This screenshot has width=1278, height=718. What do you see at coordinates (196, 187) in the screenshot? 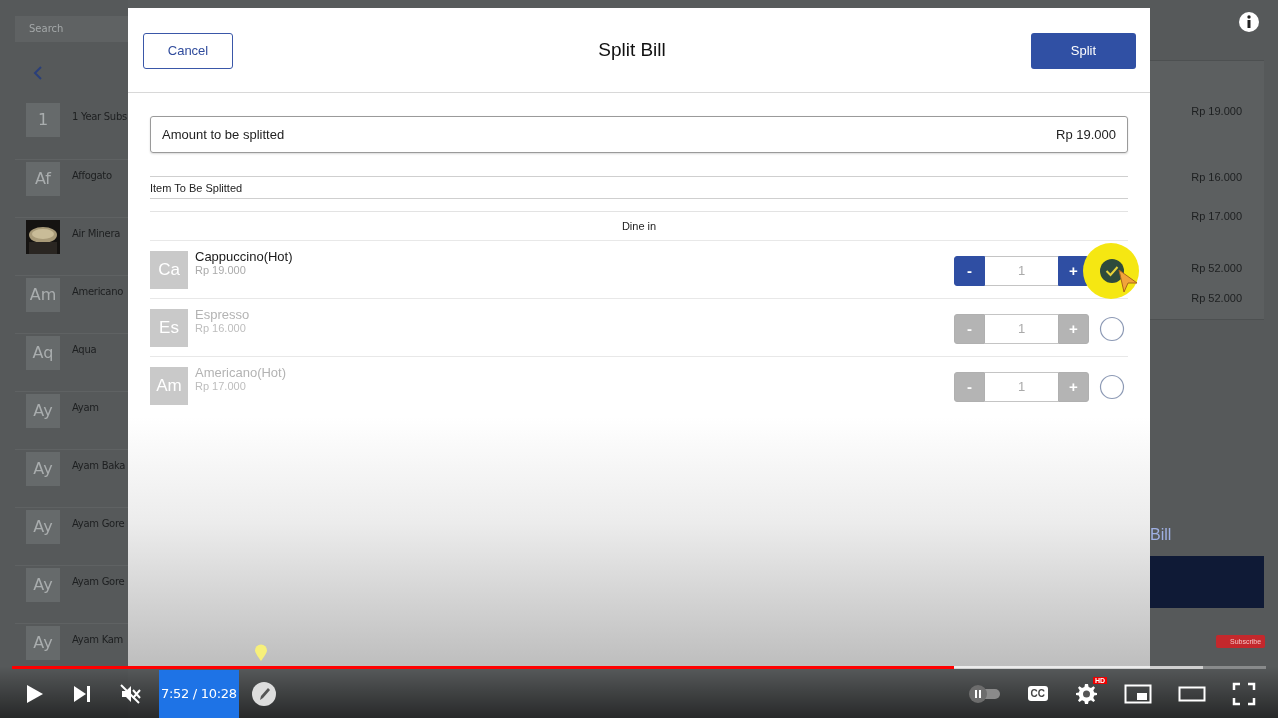
I see `section-label: Item To Be Splitted` at bounding box center [196, 187].